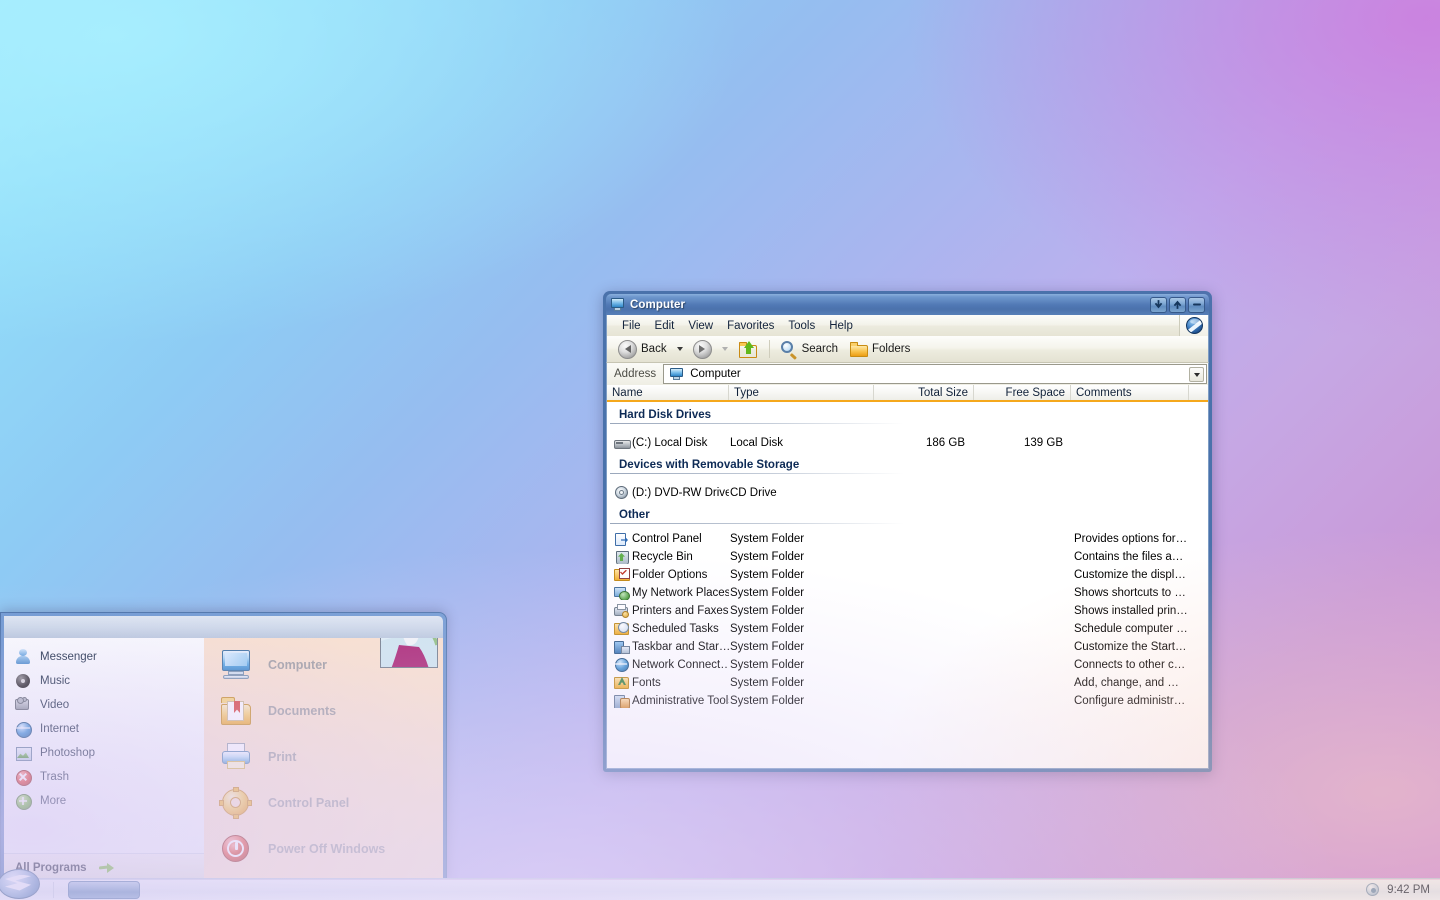 The height and width of the screenshot is (900, 1440). Describe the element at coordinates (658, 304) in the screenshot. I see `window-title: Computer` at that location.